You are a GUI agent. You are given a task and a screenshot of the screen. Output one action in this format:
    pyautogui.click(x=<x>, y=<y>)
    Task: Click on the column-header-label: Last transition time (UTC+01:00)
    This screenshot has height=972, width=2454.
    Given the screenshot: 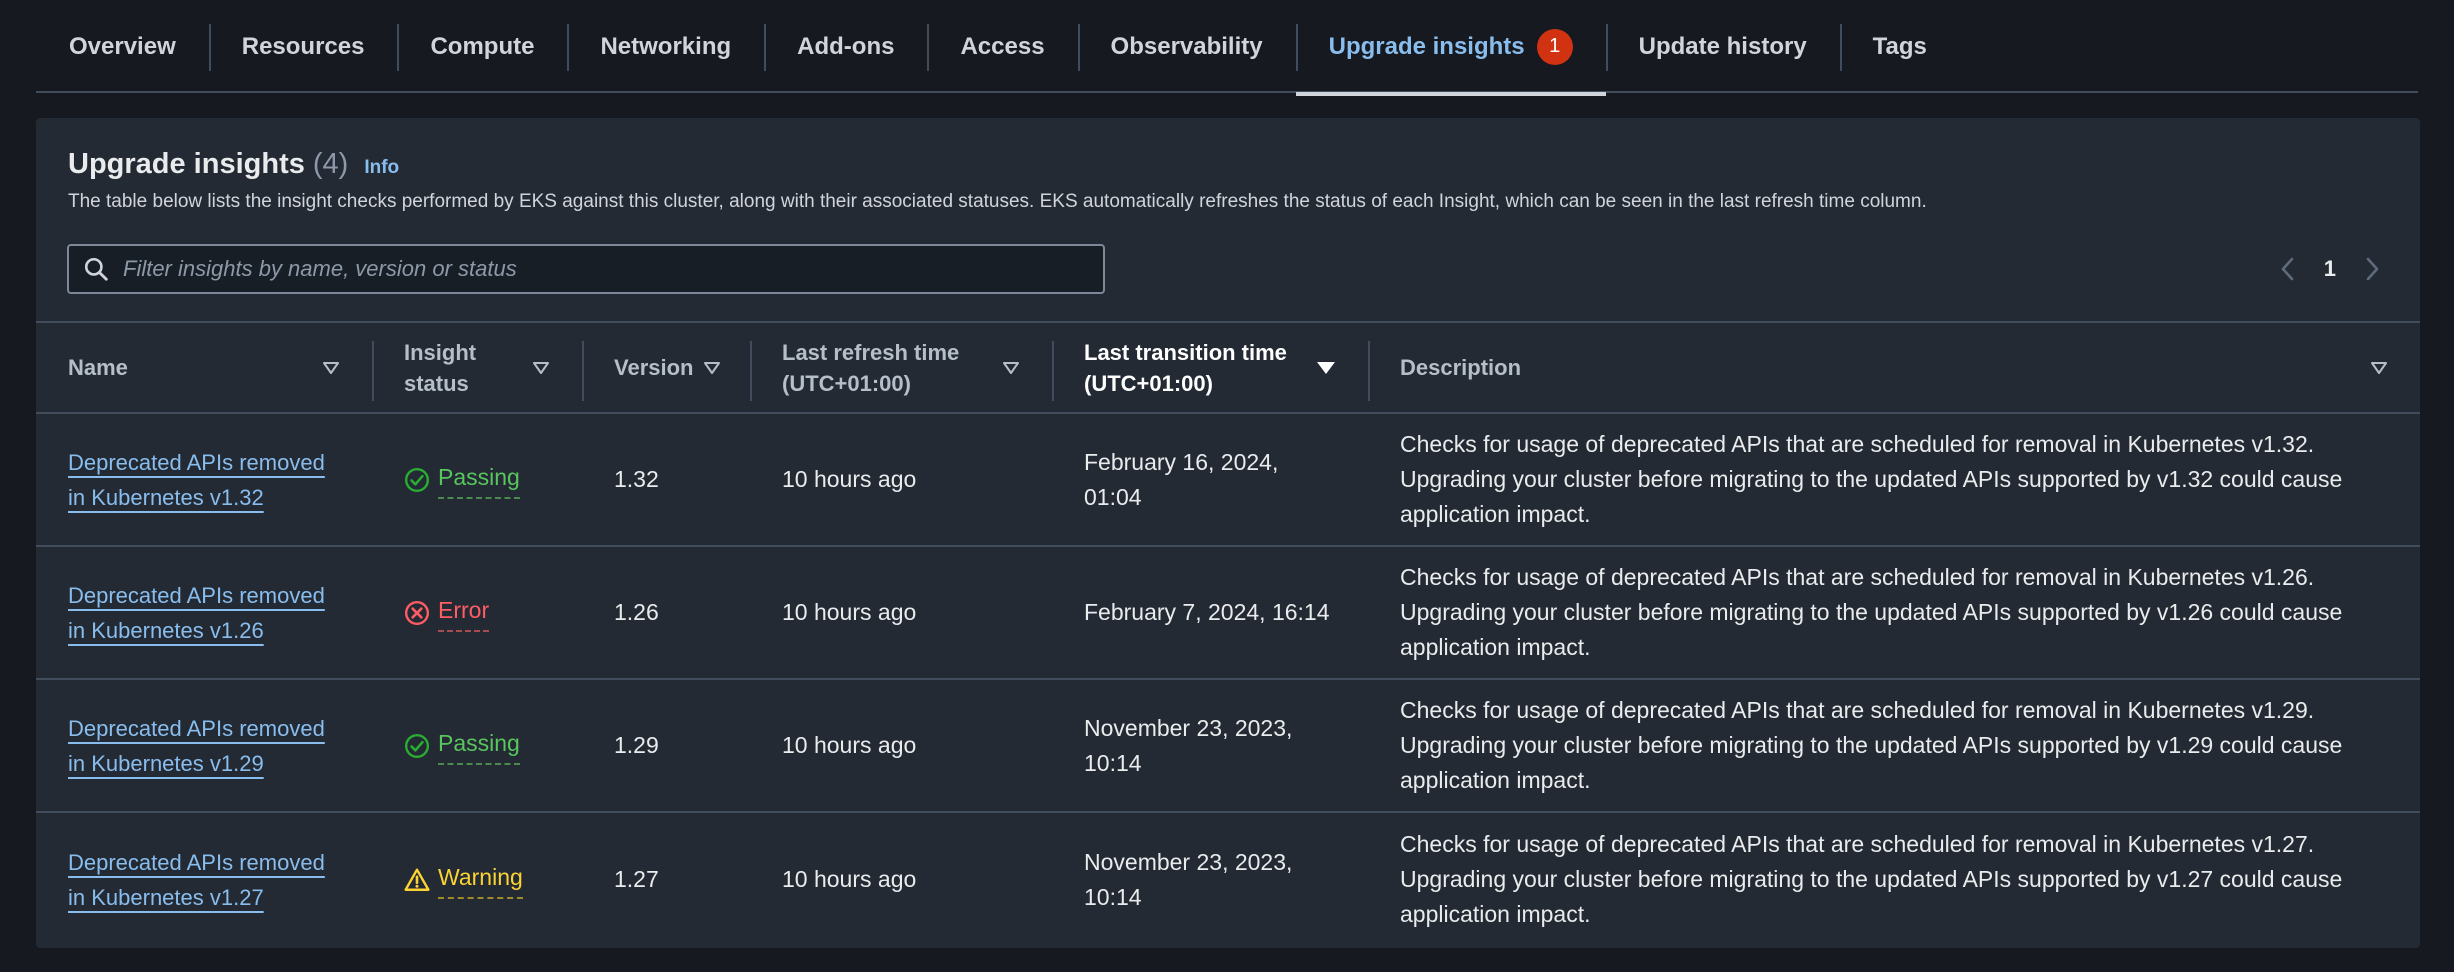 What is the action you would take?
    pyautogui.click(x=1185, y=367)
    